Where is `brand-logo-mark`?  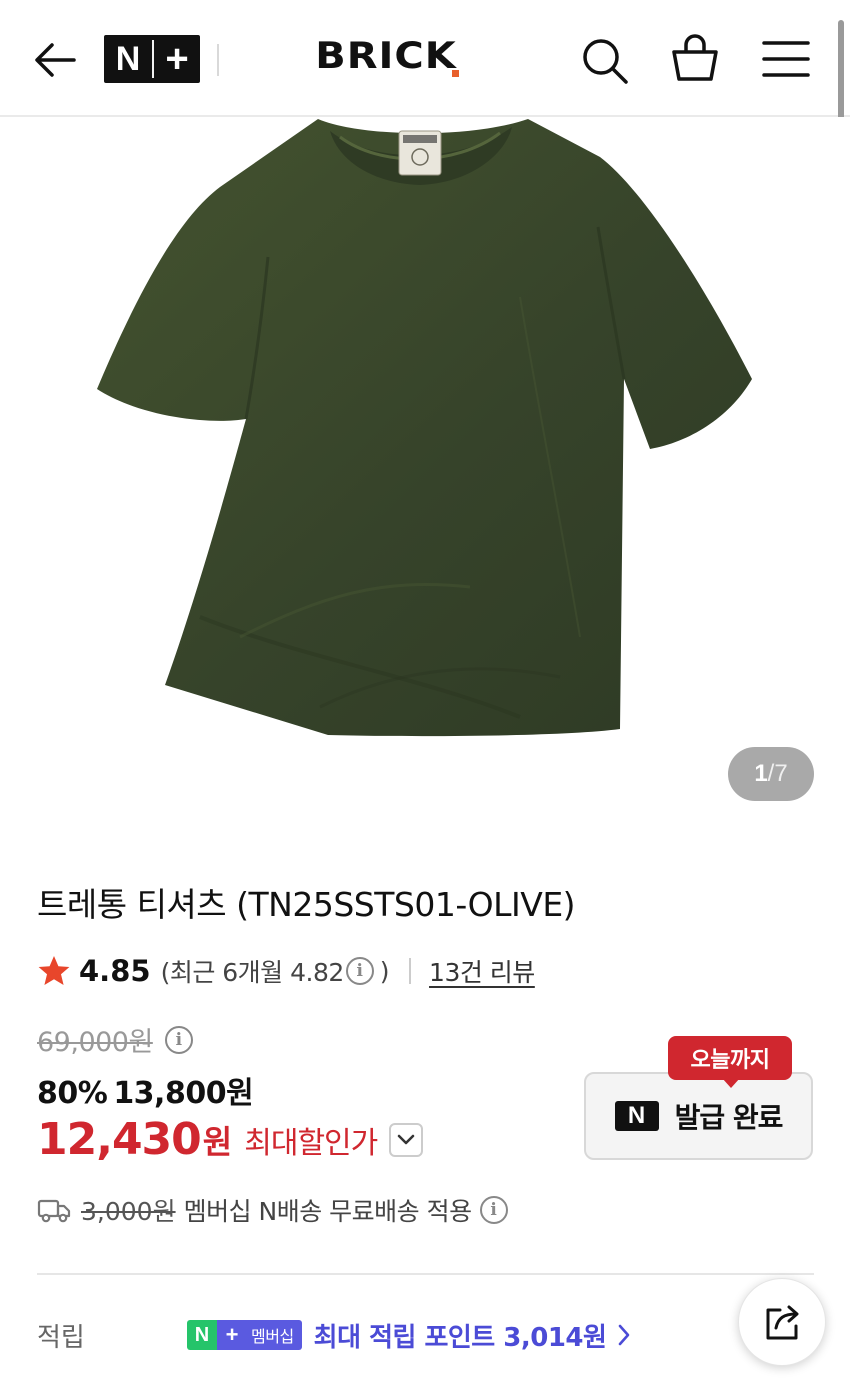
brand-logo-mark is located at coordinates (455, 73).